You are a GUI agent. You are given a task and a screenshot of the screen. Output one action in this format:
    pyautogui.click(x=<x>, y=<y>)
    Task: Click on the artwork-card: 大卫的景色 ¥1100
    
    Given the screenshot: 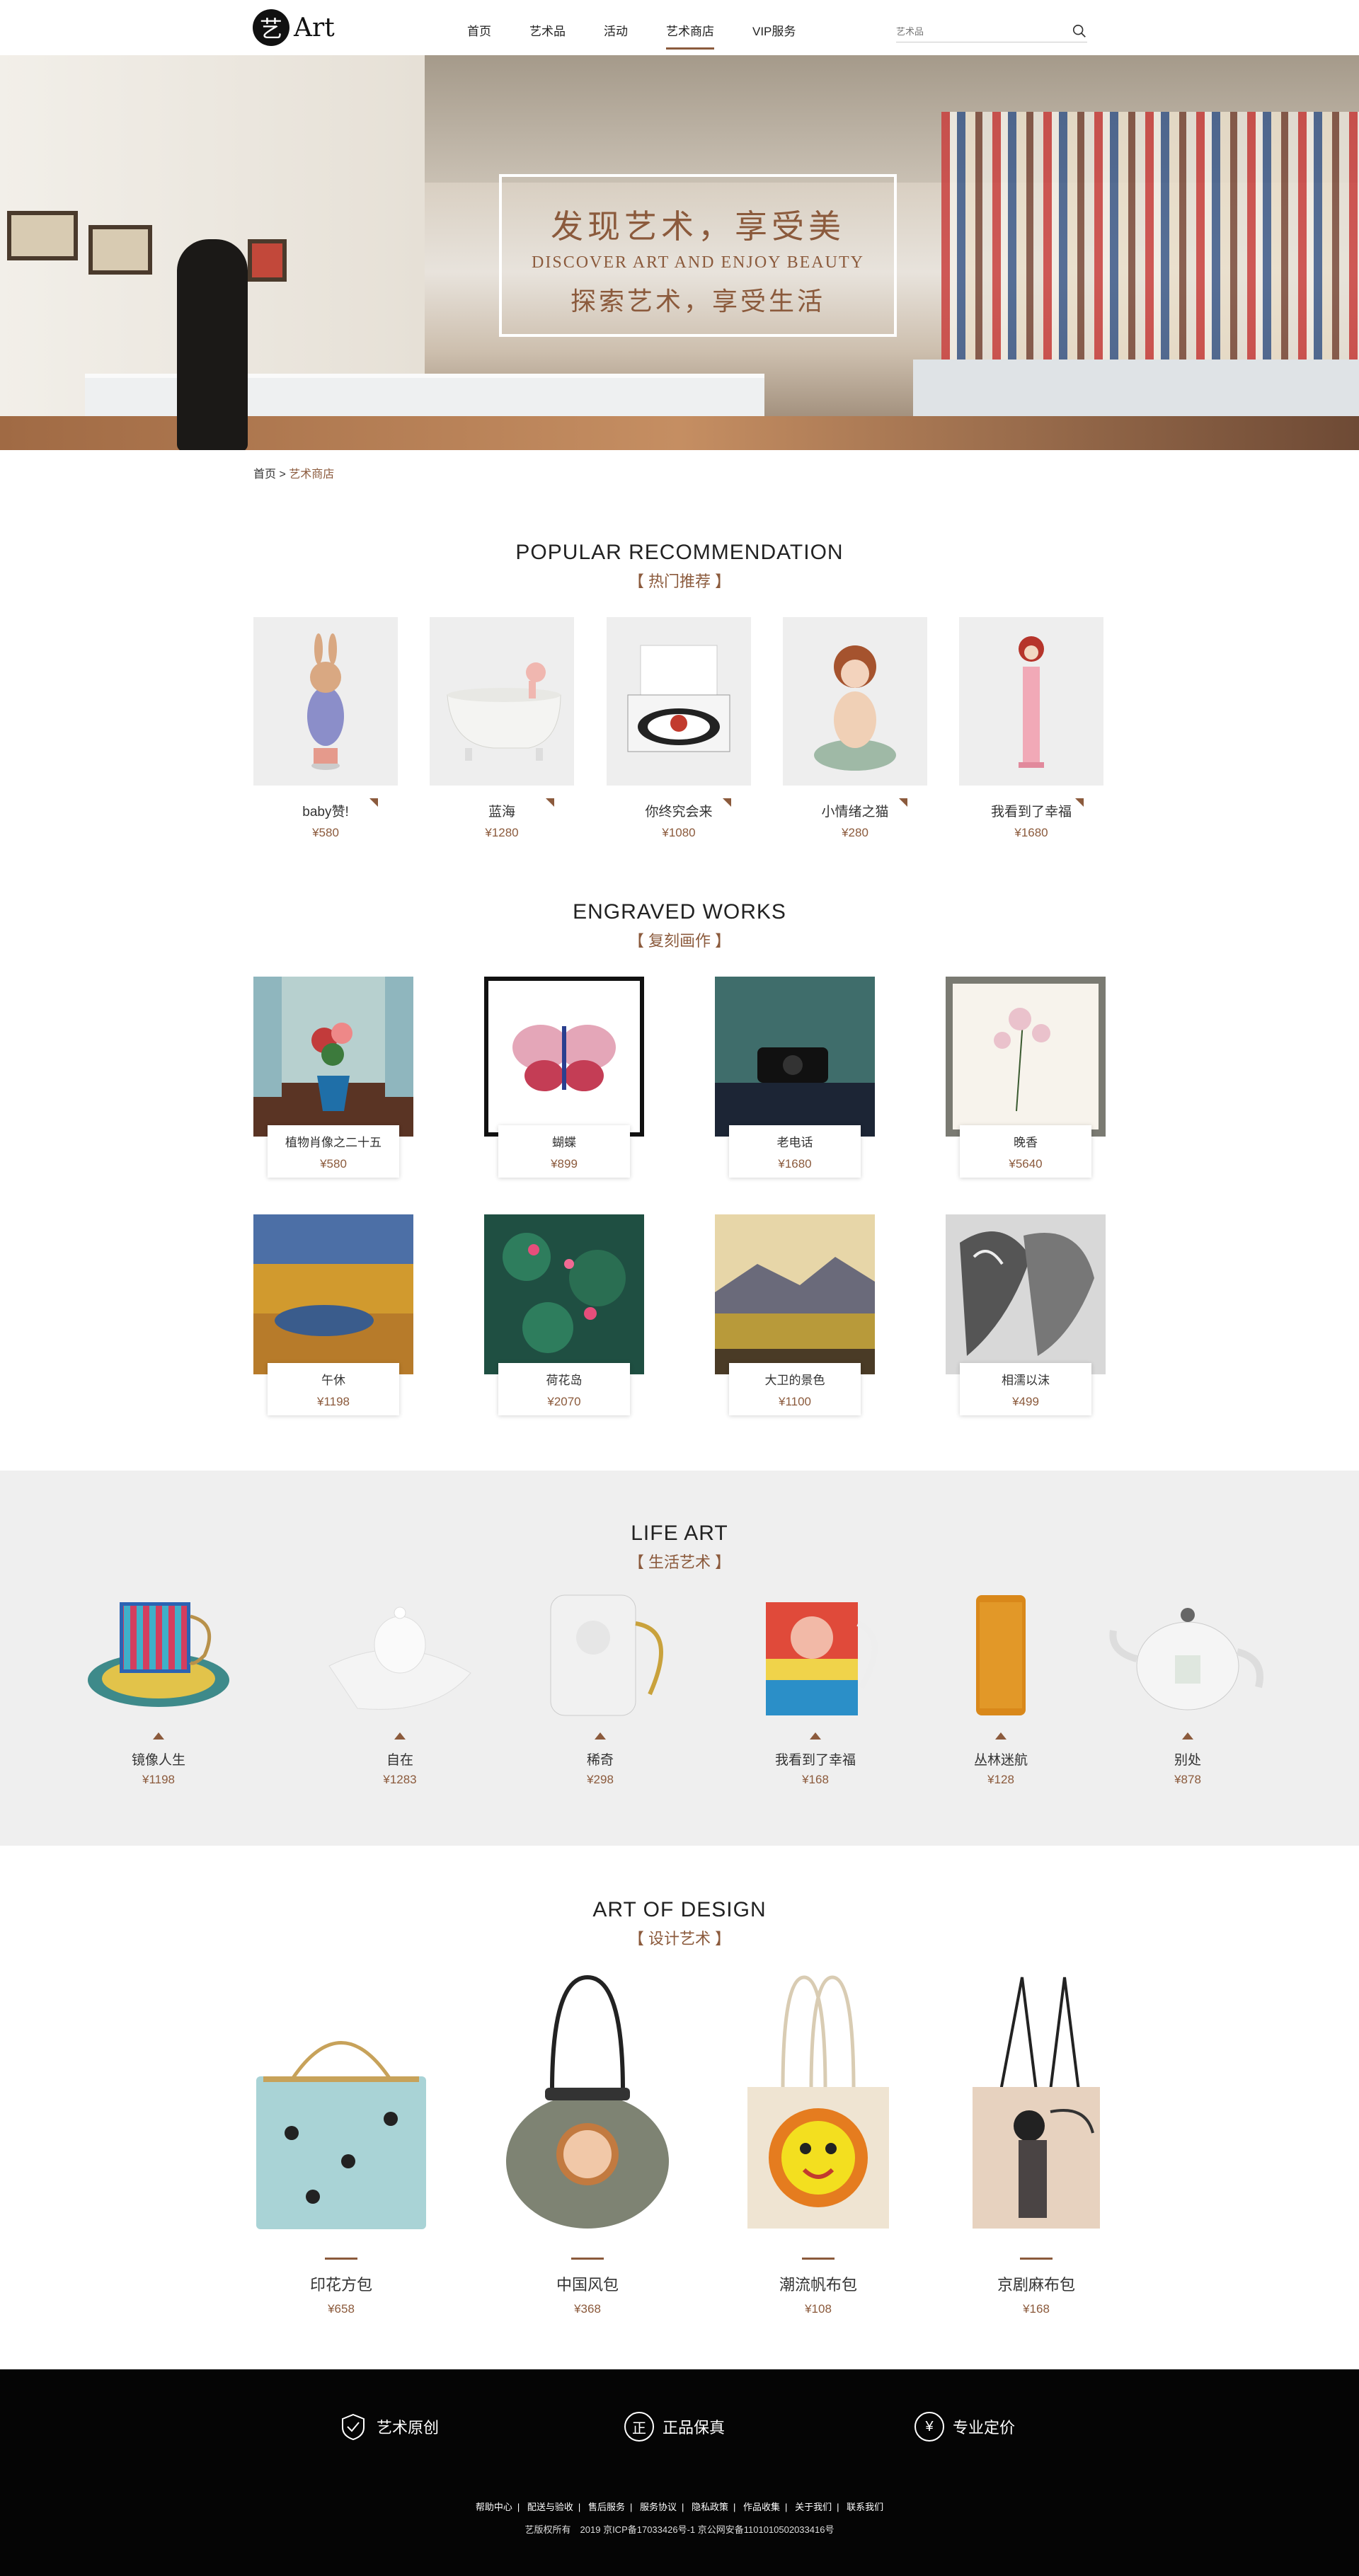 What is the action you would take?
    pyautogui.click(x=795, y=1315)
    